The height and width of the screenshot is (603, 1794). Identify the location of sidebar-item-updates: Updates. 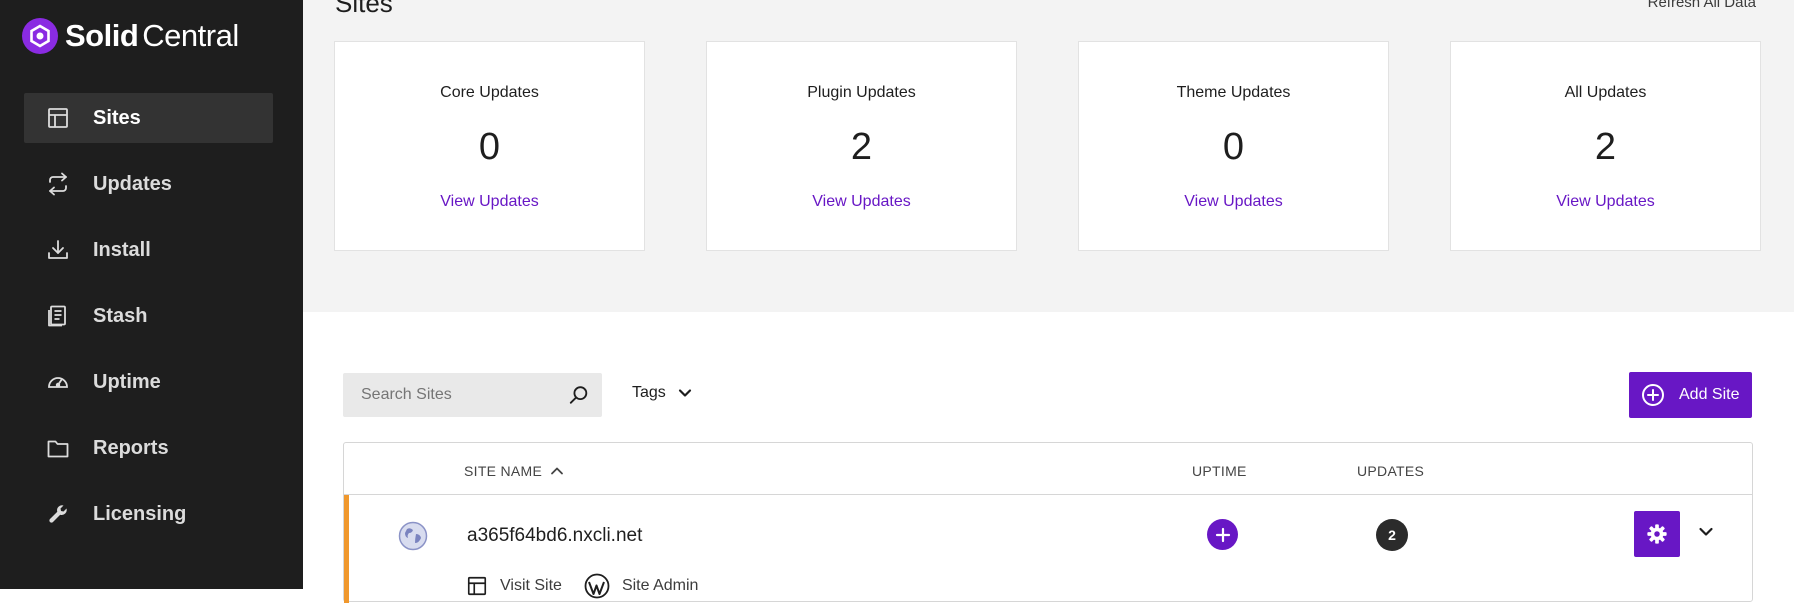
(148, 184).